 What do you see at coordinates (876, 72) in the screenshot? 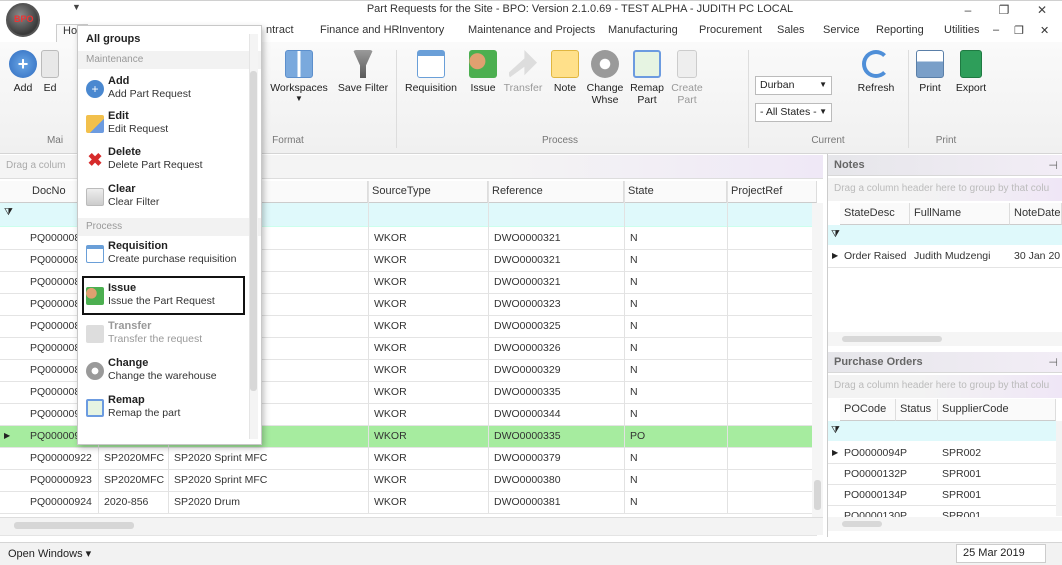
I see `refresh-button: Refresh` at bounding box center [876, 72].